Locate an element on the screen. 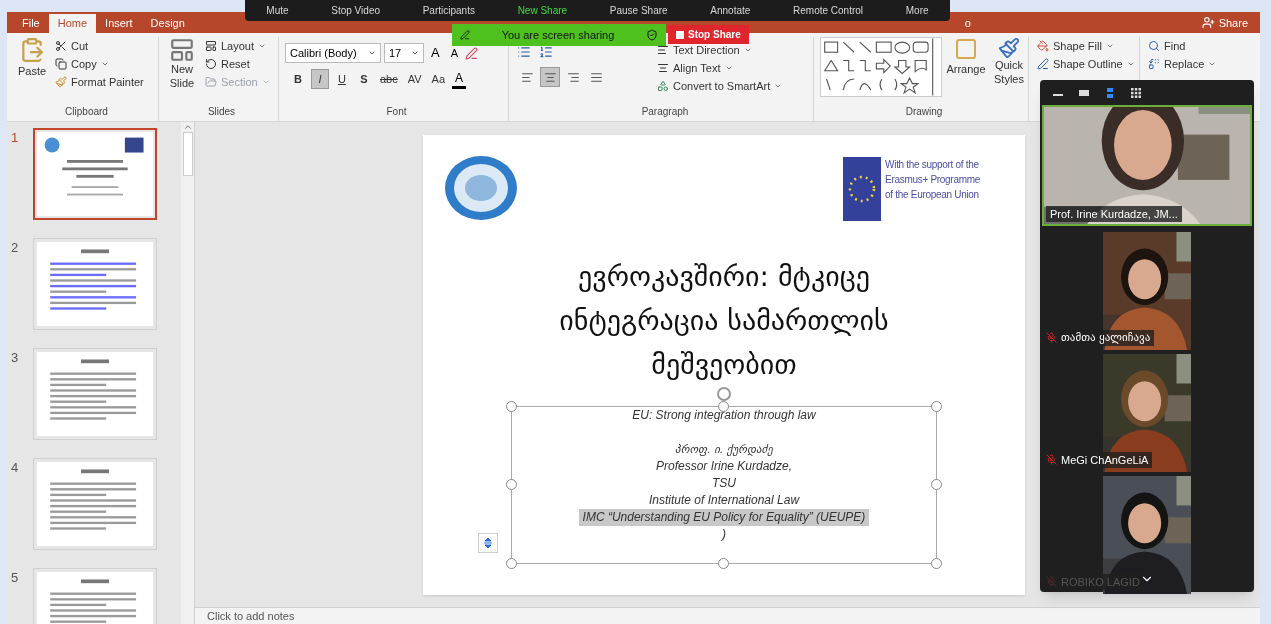 Image resolution: width=1271 pixels, height=624 pixels. erasmus-caption: With the support of the Erasmus+ Programme of the European Union is located at coordinates (932, 180).